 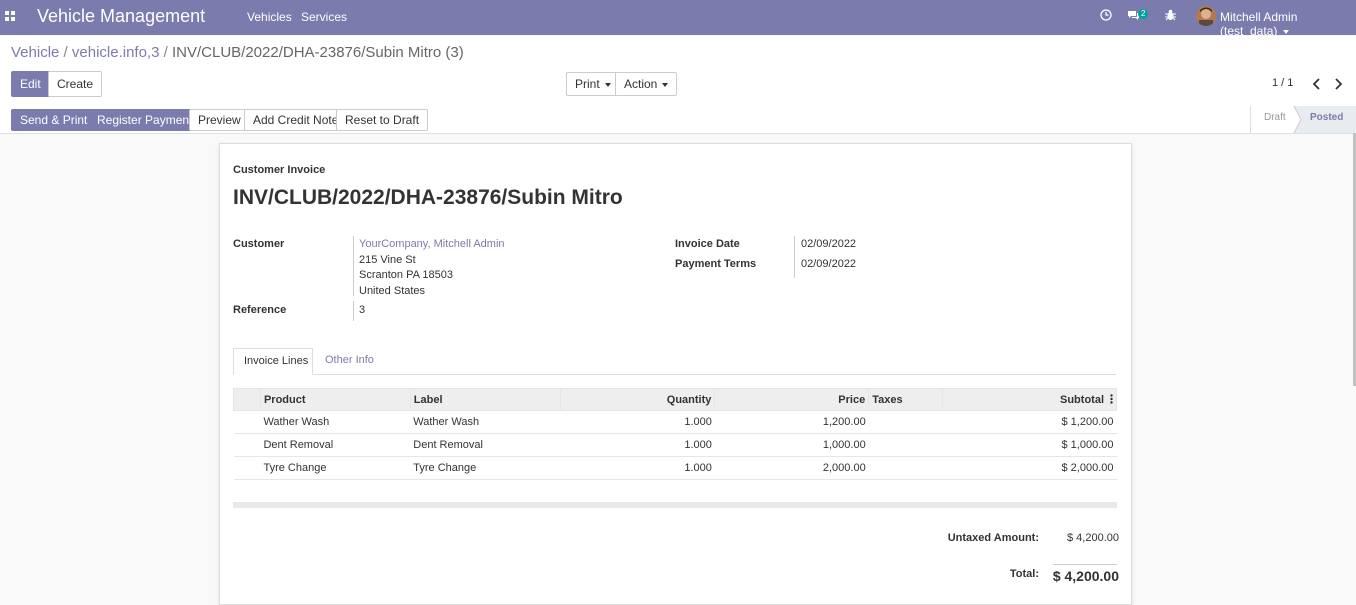 What do you see at coordinates (637, 399) in the screenshot?
I see `column-header-quantity: Quantity` at bounding box center [637, 399].